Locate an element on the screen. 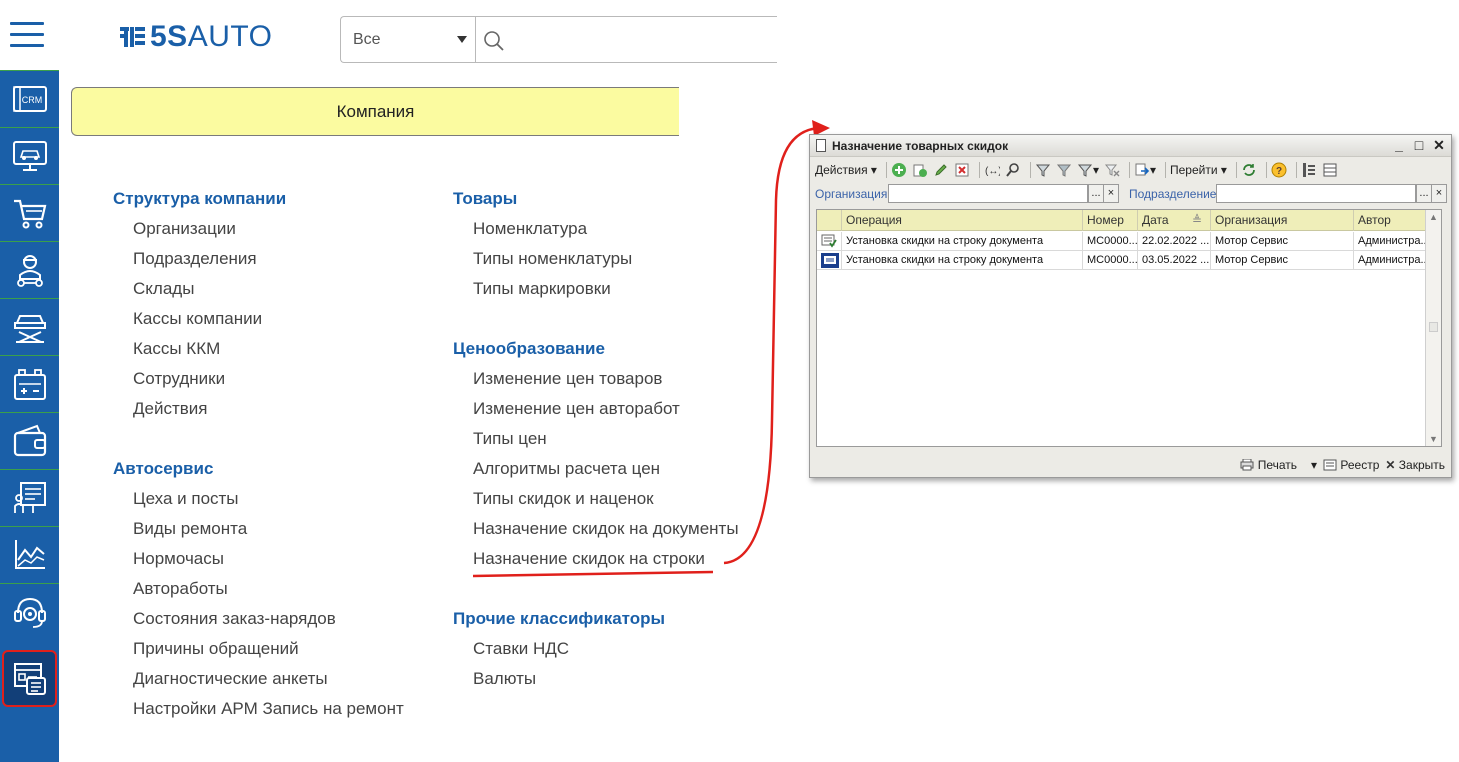 The width and height of the screenshot is (1459, 762). logo-icon is located at coordinates (132, 37).